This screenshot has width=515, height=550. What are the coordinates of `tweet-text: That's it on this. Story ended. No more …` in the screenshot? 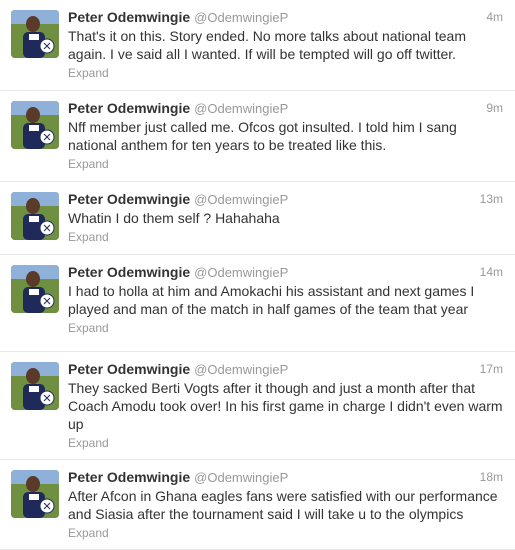 It's located at (267, 45).